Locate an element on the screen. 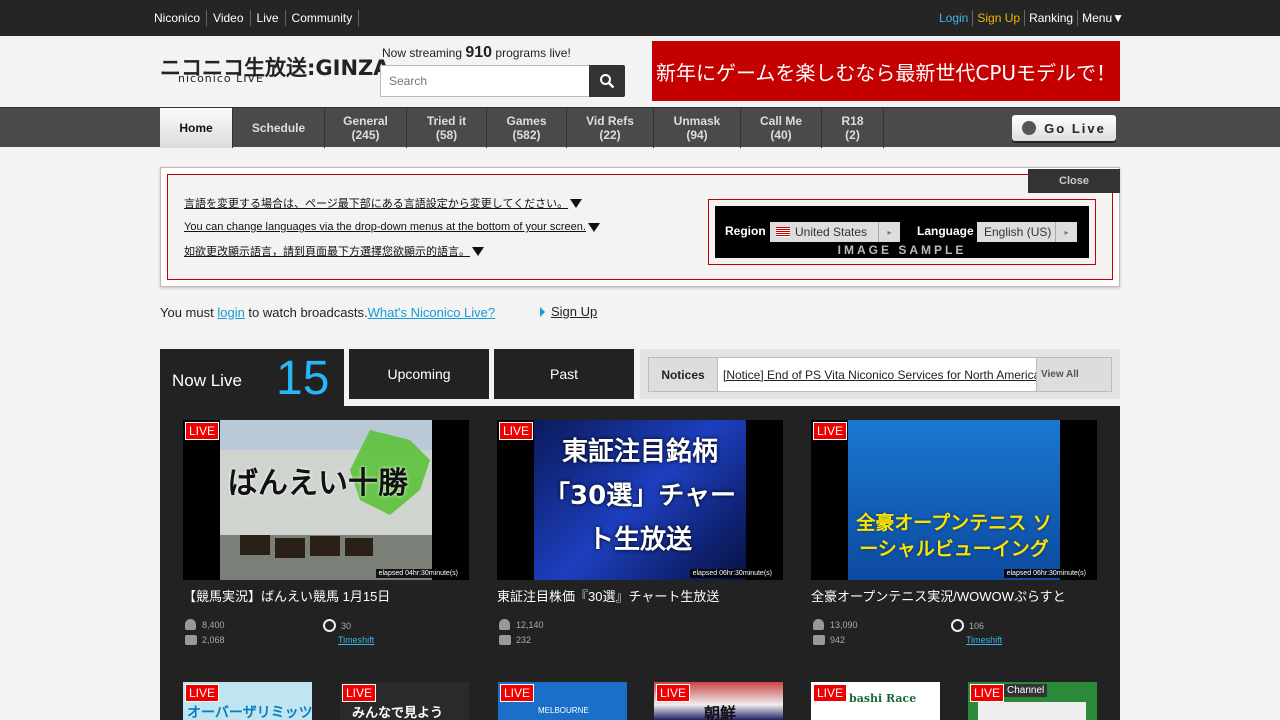  program-title: 全豪オープンテニス実況/WOWOWぷらすと is located at coordinates (954, 595).